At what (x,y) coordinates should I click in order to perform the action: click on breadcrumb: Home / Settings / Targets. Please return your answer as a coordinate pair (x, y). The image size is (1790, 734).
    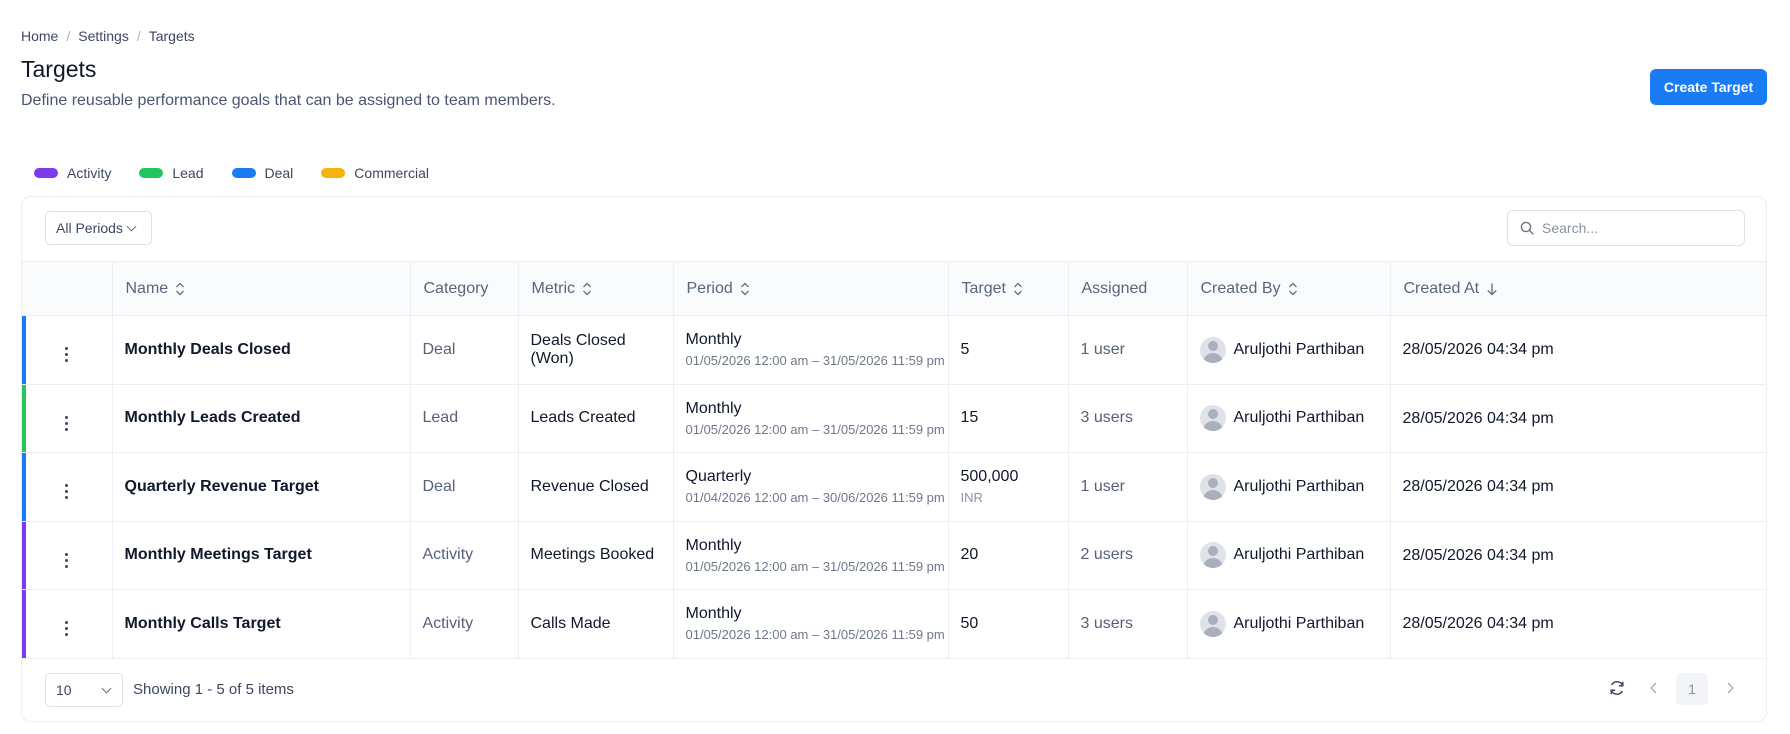
    Looking at the image, I should click on (108, 36).